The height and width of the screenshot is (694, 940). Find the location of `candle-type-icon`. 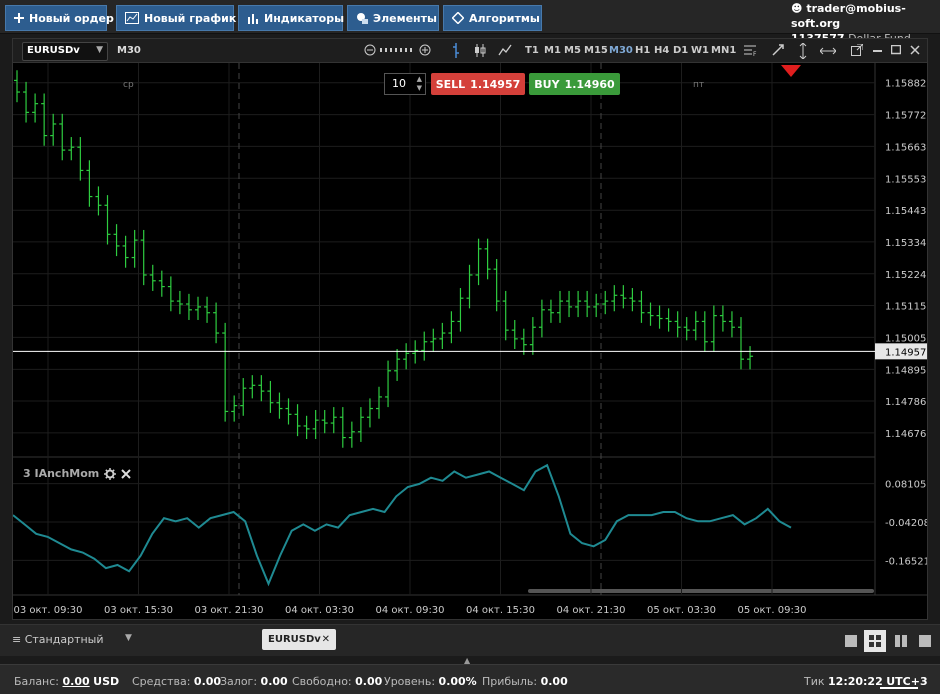

candle-type-icon is located at coordinates (480, 50).